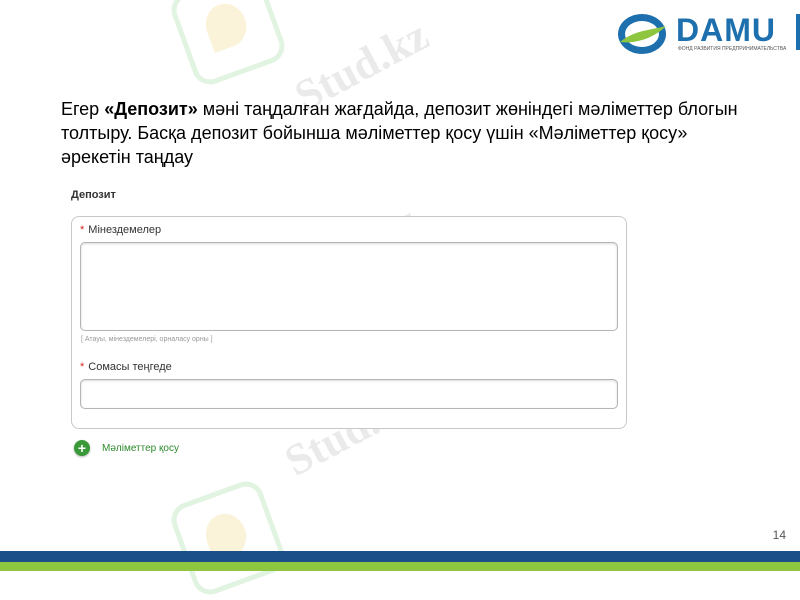  I want to click on logo-subtitle: ФОНД РАЗВИТИЯ ПРЕДПРИНИМАТЕЛЬСТВА, so click(732, 49).